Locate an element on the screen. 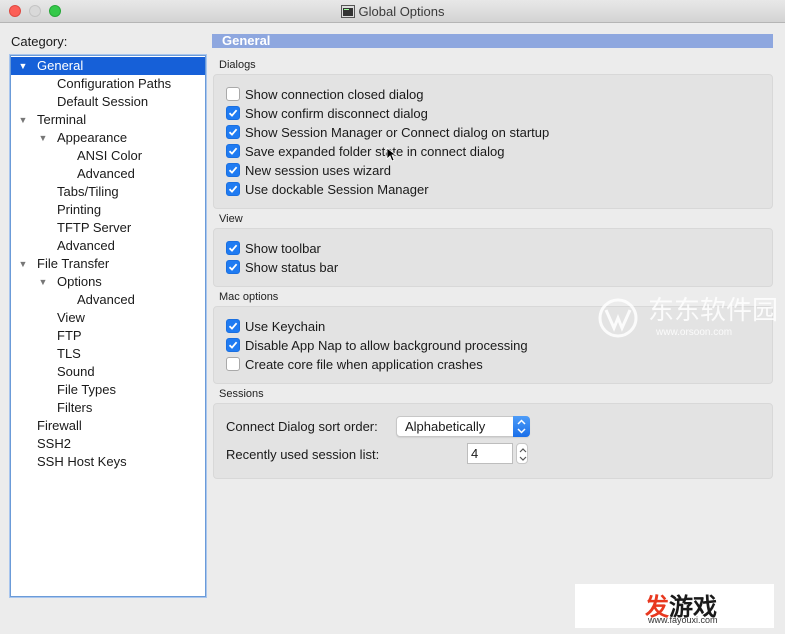 The width and height of the screenshot is (785, 634). tree-item-label: ANSI Color is located at coordinates (110, 155).